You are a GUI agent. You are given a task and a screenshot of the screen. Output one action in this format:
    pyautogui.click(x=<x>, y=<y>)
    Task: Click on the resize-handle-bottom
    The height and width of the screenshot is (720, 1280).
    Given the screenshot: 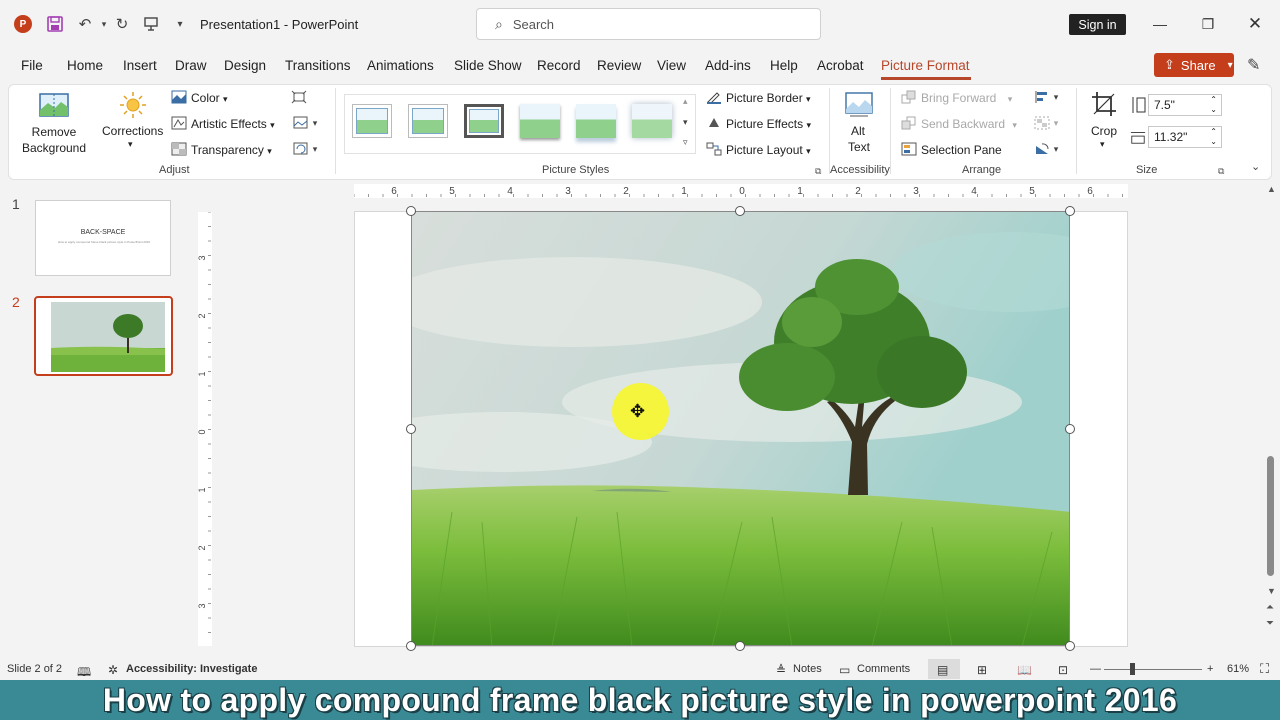 What is the action you would take?
    pyautogui.click(x=740, y=646)
    